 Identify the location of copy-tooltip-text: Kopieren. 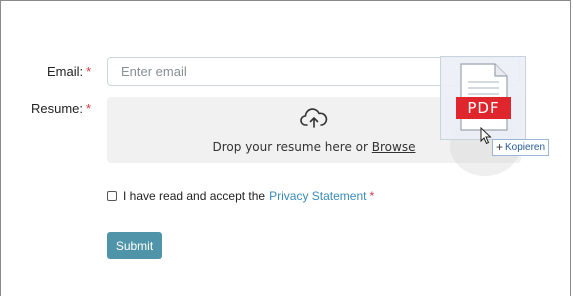
(525, 147).